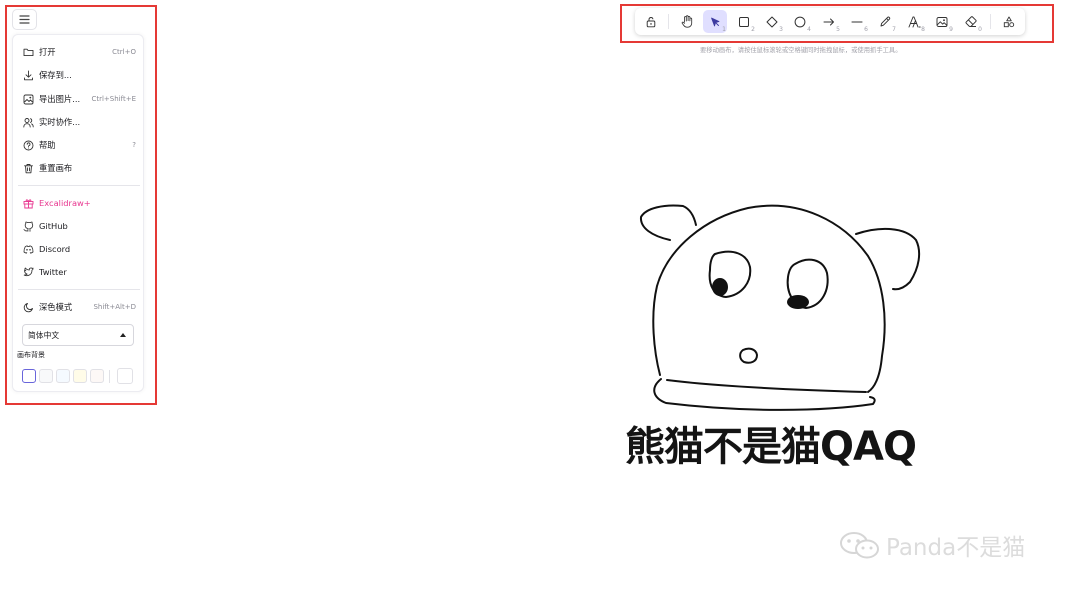  I want to click on canvas-caption-text: 熊猫不是猫QAQ, so click(771, 447).